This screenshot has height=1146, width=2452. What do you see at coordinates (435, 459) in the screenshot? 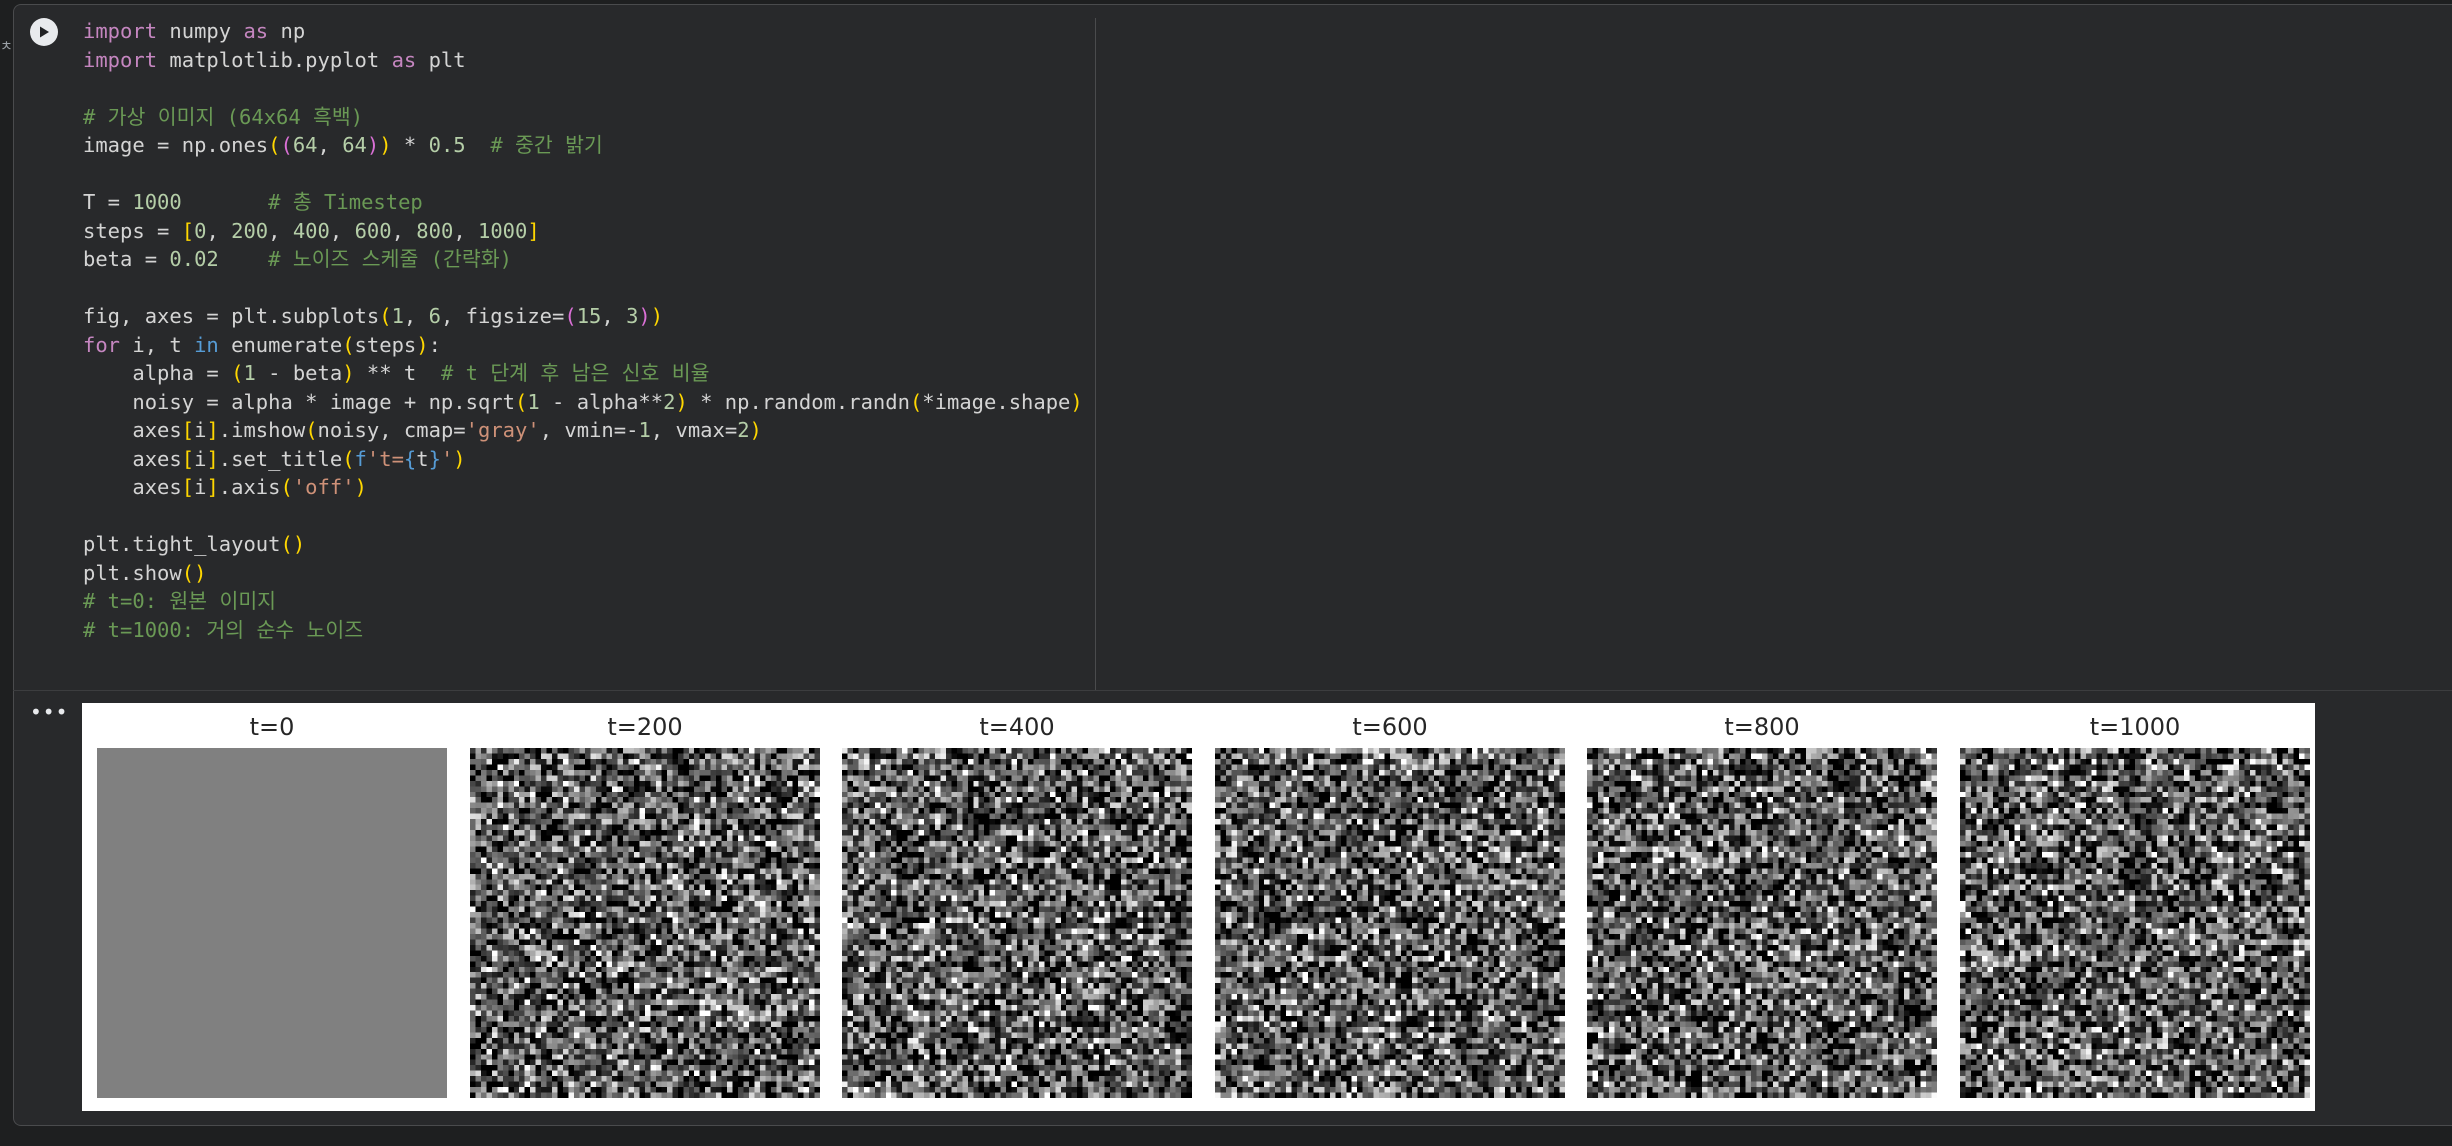
I see `code-token: }` at bounding box center [435, 459].